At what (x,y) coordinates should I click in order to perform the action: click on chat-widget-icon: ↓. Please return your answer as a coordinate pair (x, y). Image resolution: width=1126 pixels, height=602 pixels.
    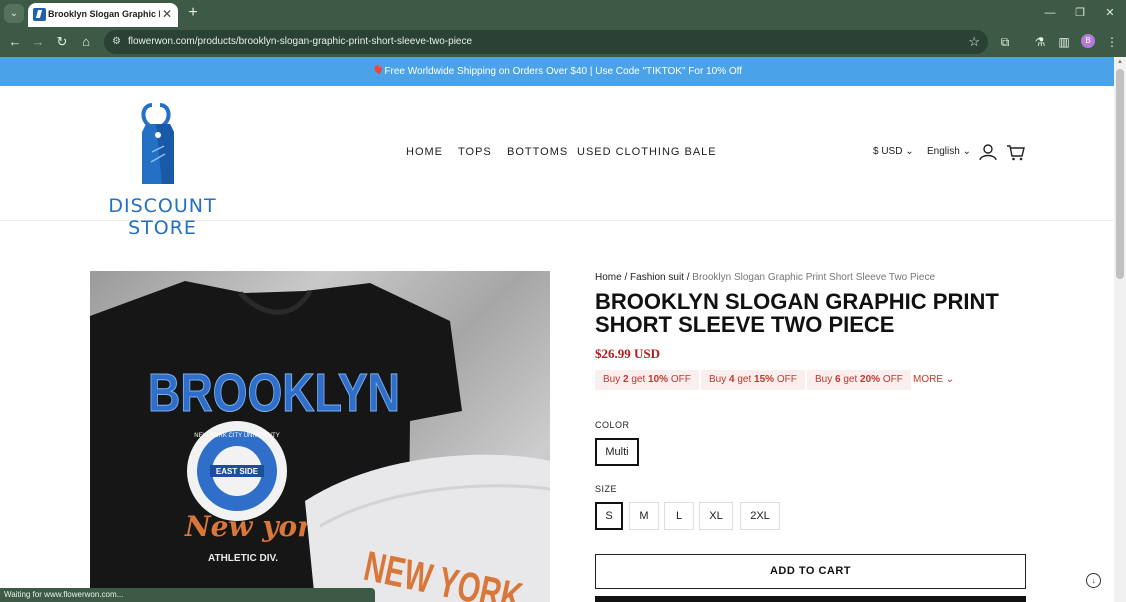
    Looking at the image, I should click on (1093, 580).